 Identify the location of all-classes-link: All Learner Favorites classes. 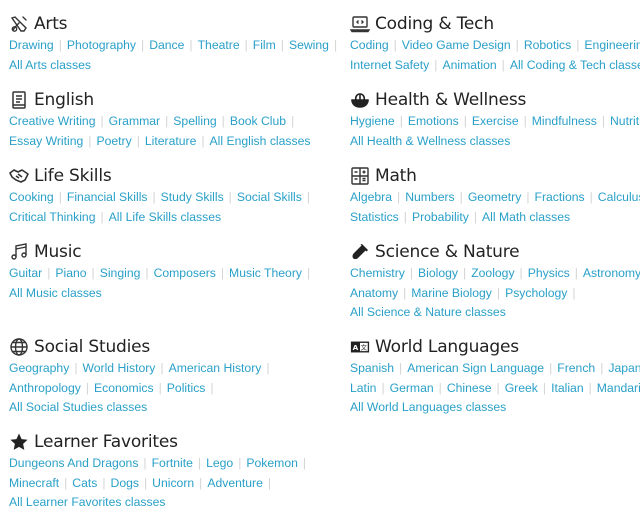
(87, 502).